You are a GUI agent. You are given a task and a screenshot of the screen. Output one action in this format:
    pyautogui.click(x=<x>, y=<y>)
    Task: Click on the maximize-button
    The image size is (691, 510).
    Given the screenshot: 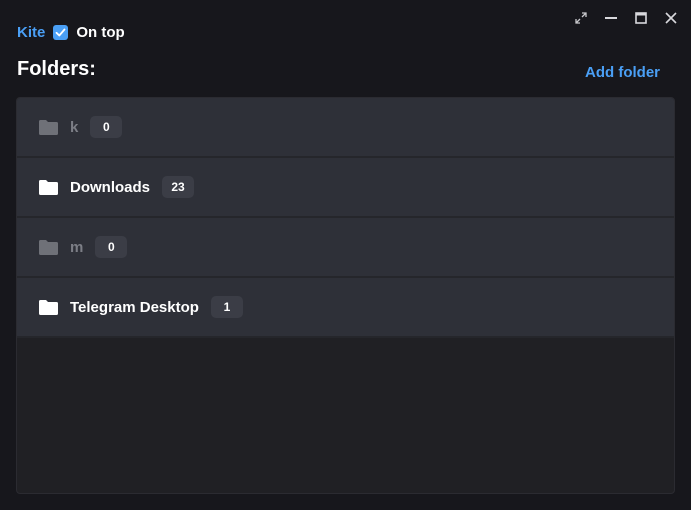 What is the action you would take?
    pyautogui.click(x=641, y=18)
    